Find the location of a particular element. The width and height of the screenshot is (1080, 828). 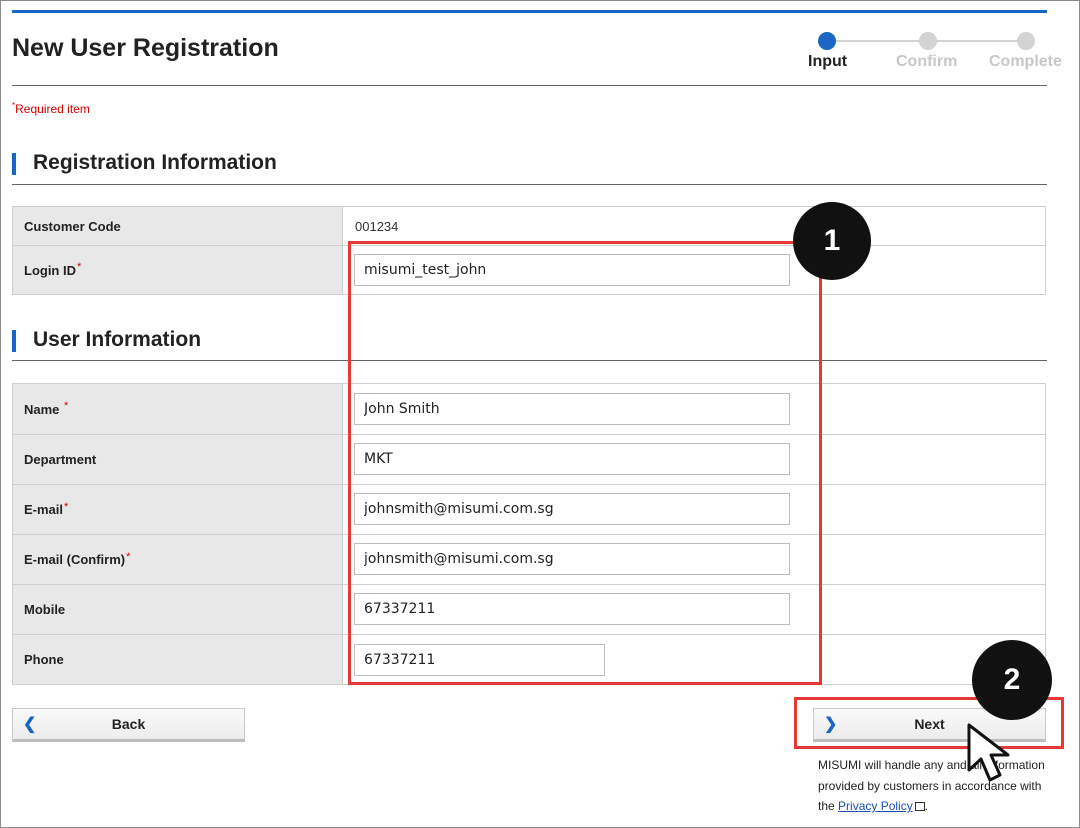

step-label-complete: Complete is located at coordinates (1025, 61).